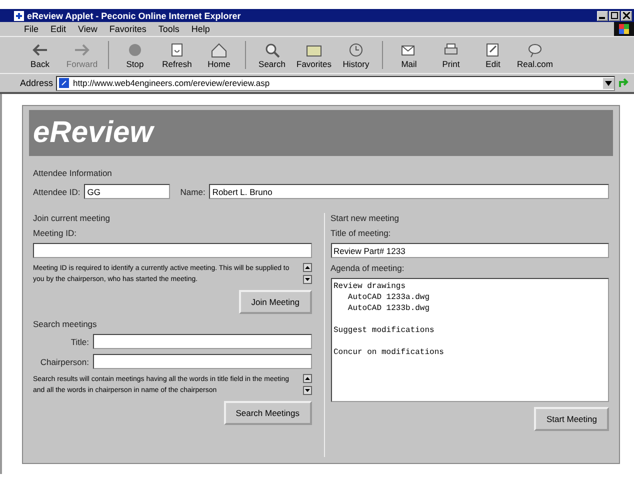 Image resolution: width=634 pixels, height=480 pixels. I want to click on address-field: http://www.web4engineers.com/ereview/ereview.asp, so click(335, 83).